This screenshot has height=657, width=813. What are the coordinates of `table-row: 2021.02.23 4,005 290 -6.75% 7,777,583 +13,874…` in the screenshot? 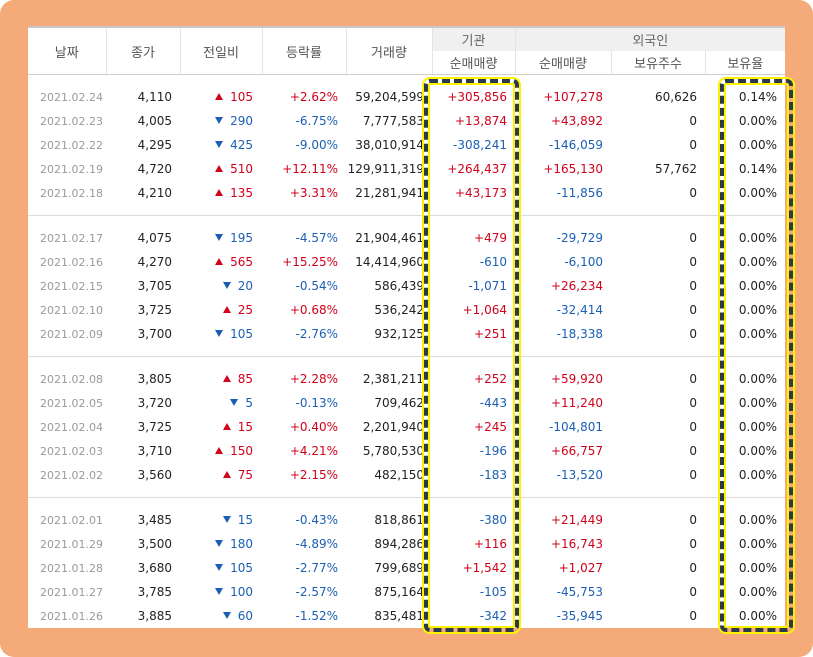 It's located at (406, 121).